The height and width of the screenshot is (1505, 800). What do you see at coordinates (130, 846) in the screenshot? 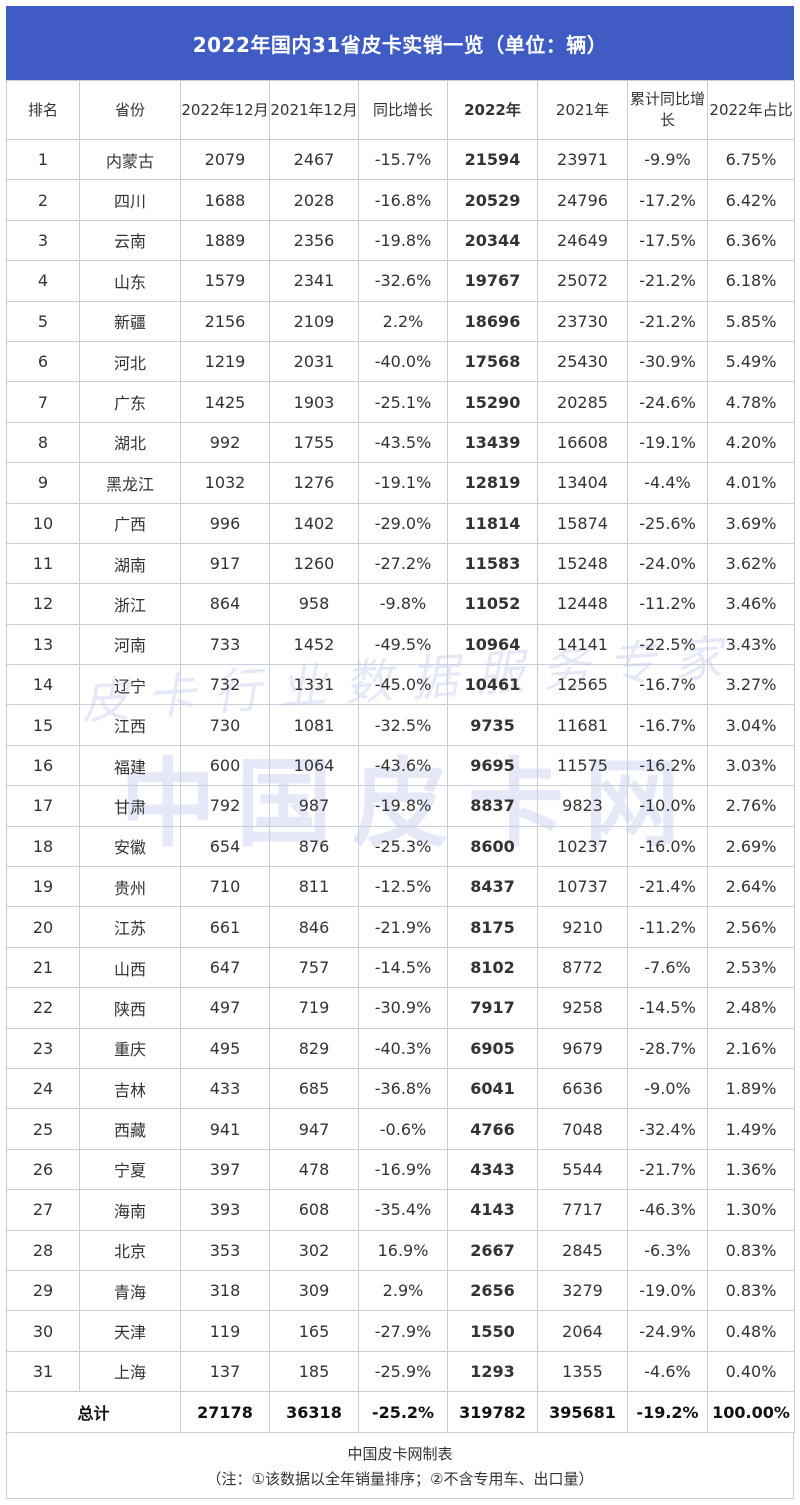
I see `cell-province: 安徽` at bounding box center [130, 846].